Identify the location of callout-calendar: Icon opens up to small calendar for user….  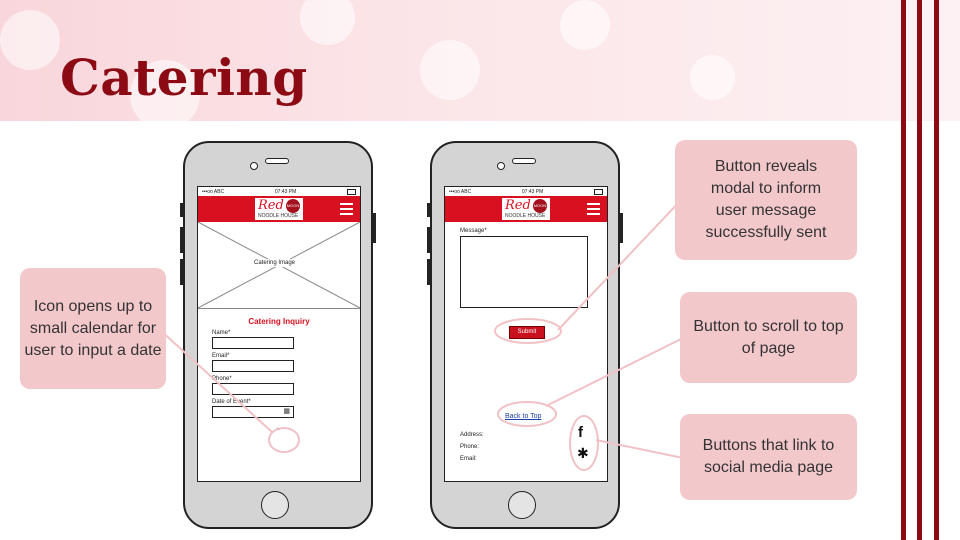
(93, 328).